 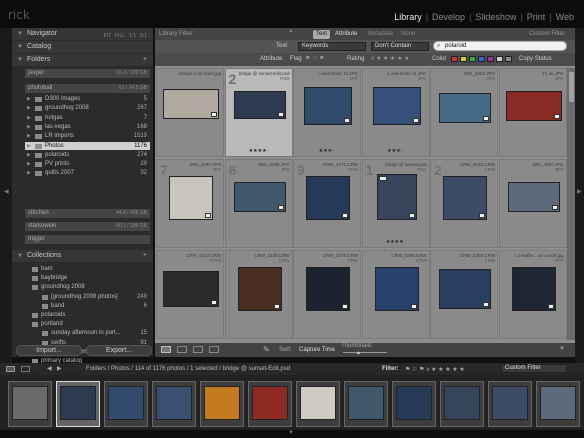 What do you see at coordinates (59, 368) in the screenshot?
I see `forward-arrow-icon: ▶` at bounding box center [59, 368].